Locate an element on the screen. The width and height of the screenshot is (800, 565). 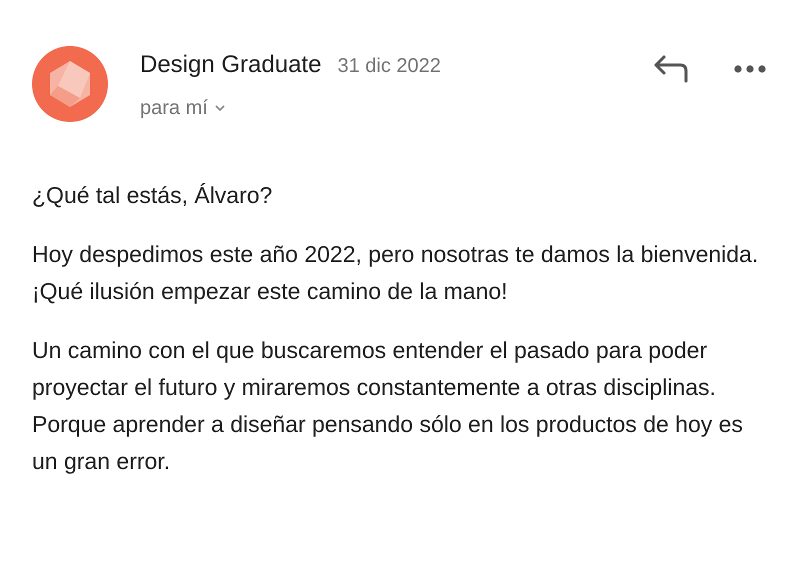
avatar-icon is located at coordinates (70, 84).